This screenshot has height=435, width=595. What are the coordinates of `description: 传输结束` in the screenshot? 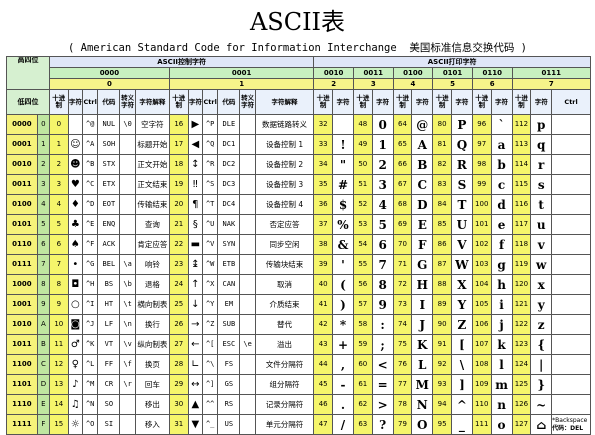 It's located at (152, 204).